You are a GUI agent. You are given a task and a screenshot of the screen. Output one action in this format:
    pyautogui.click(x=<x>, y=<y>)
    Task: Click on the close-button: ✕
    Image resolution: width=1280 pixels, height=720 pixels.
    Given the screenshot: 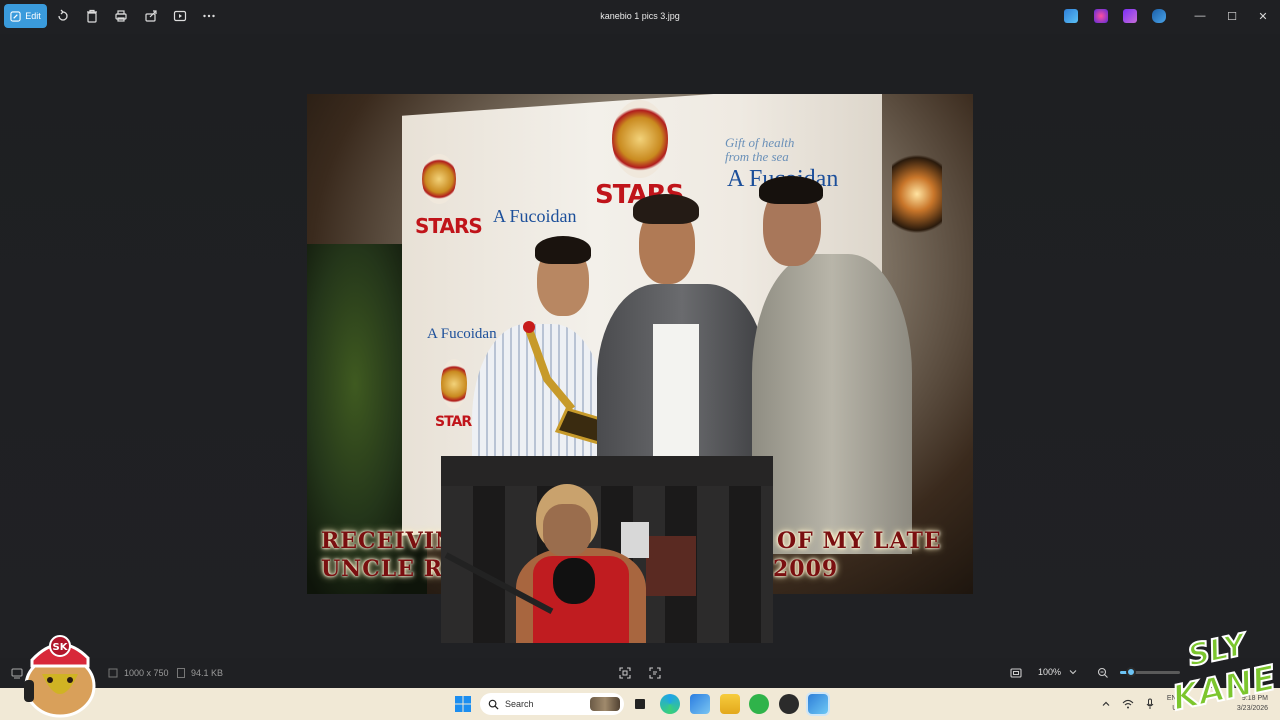 What is the action you would take?
    pyautogui.click(x=1263, y=16)
    